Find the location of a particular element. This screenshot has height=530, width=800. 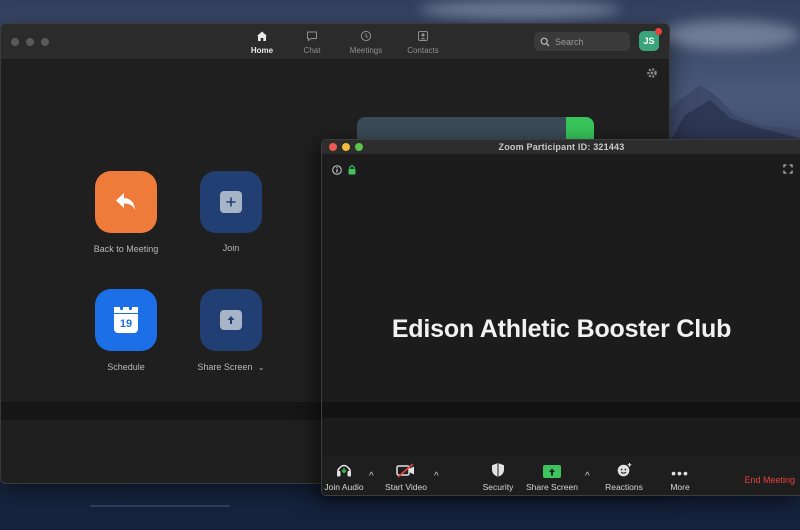

headphones-icon is located at coordinates (344, 470).